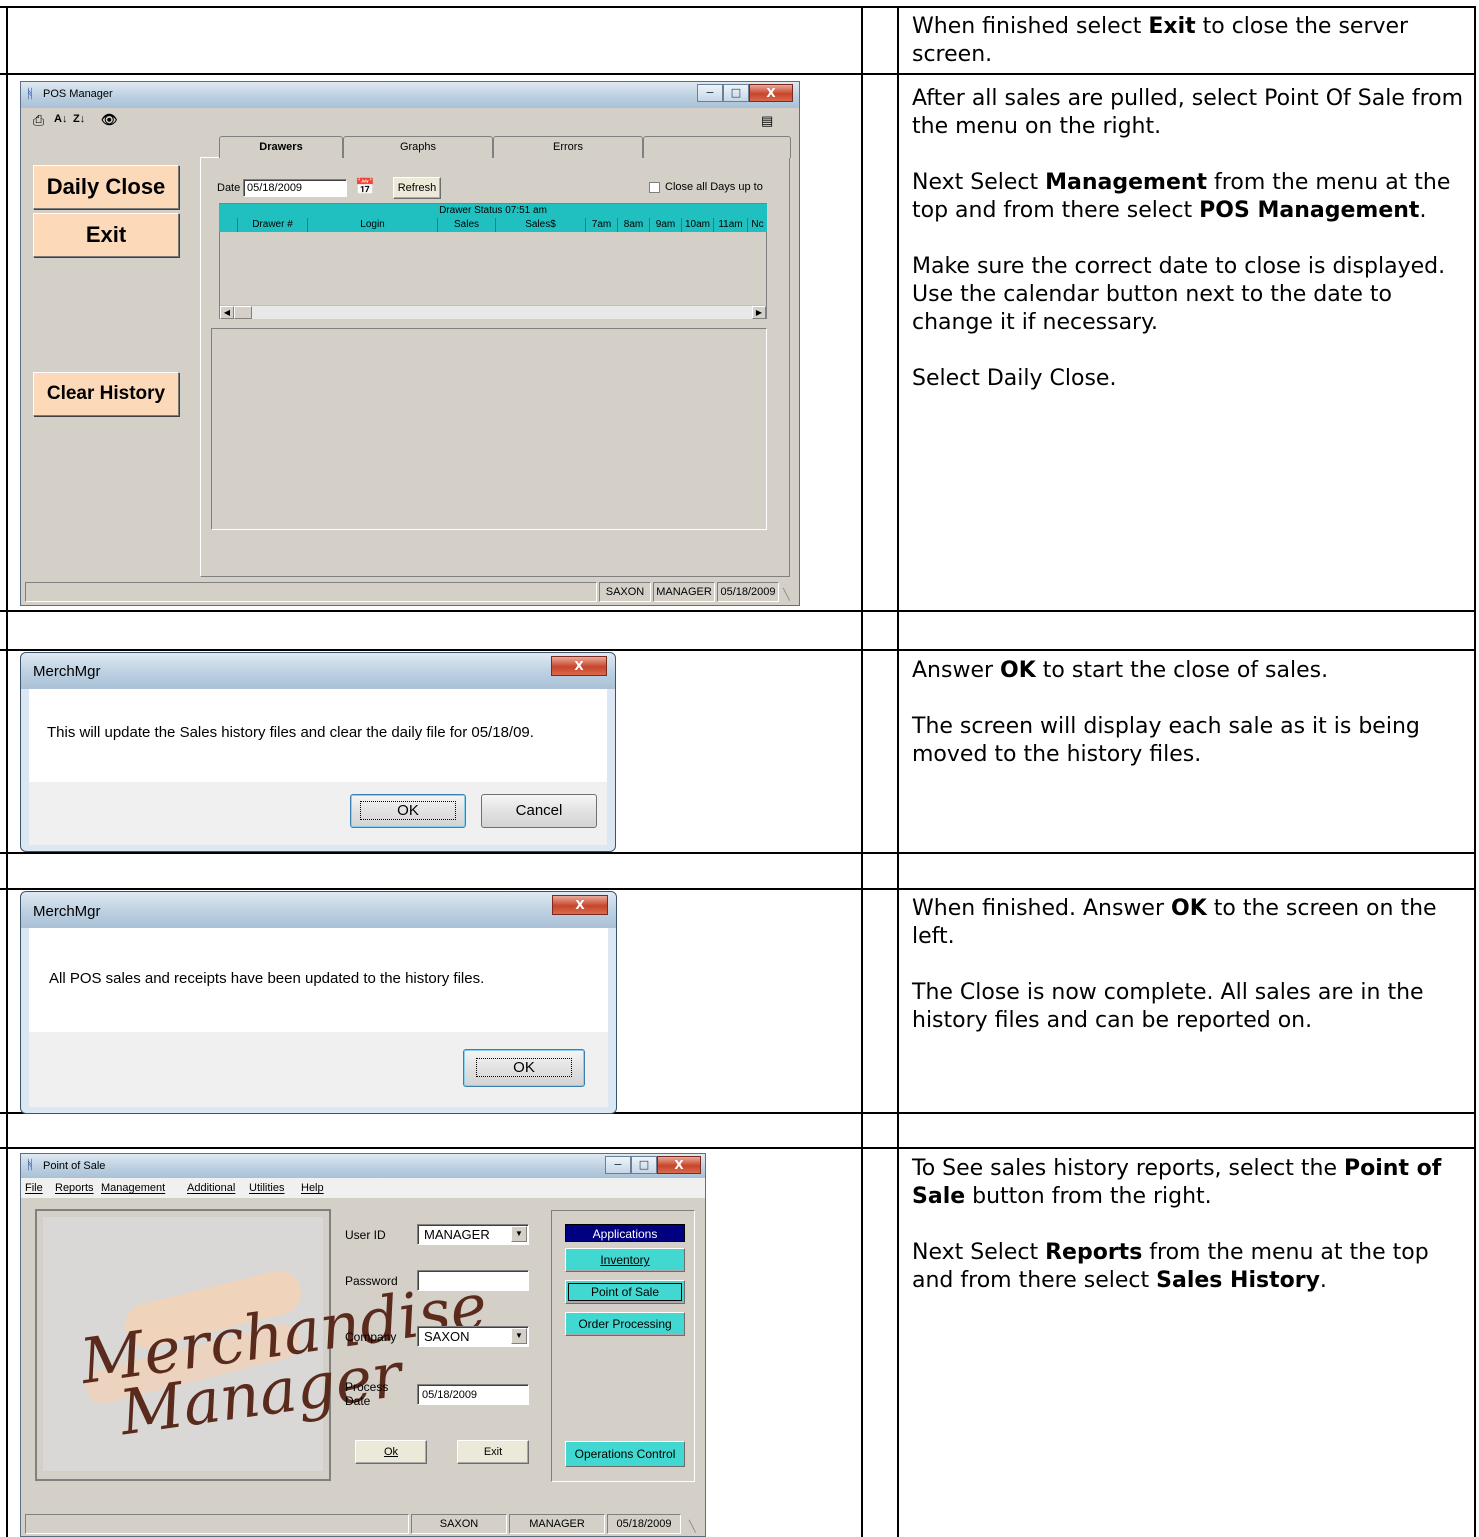 The height and width of the screenshot is (1537, 1479). I want to click on menu-additional: Additional, so click(211, 1188).